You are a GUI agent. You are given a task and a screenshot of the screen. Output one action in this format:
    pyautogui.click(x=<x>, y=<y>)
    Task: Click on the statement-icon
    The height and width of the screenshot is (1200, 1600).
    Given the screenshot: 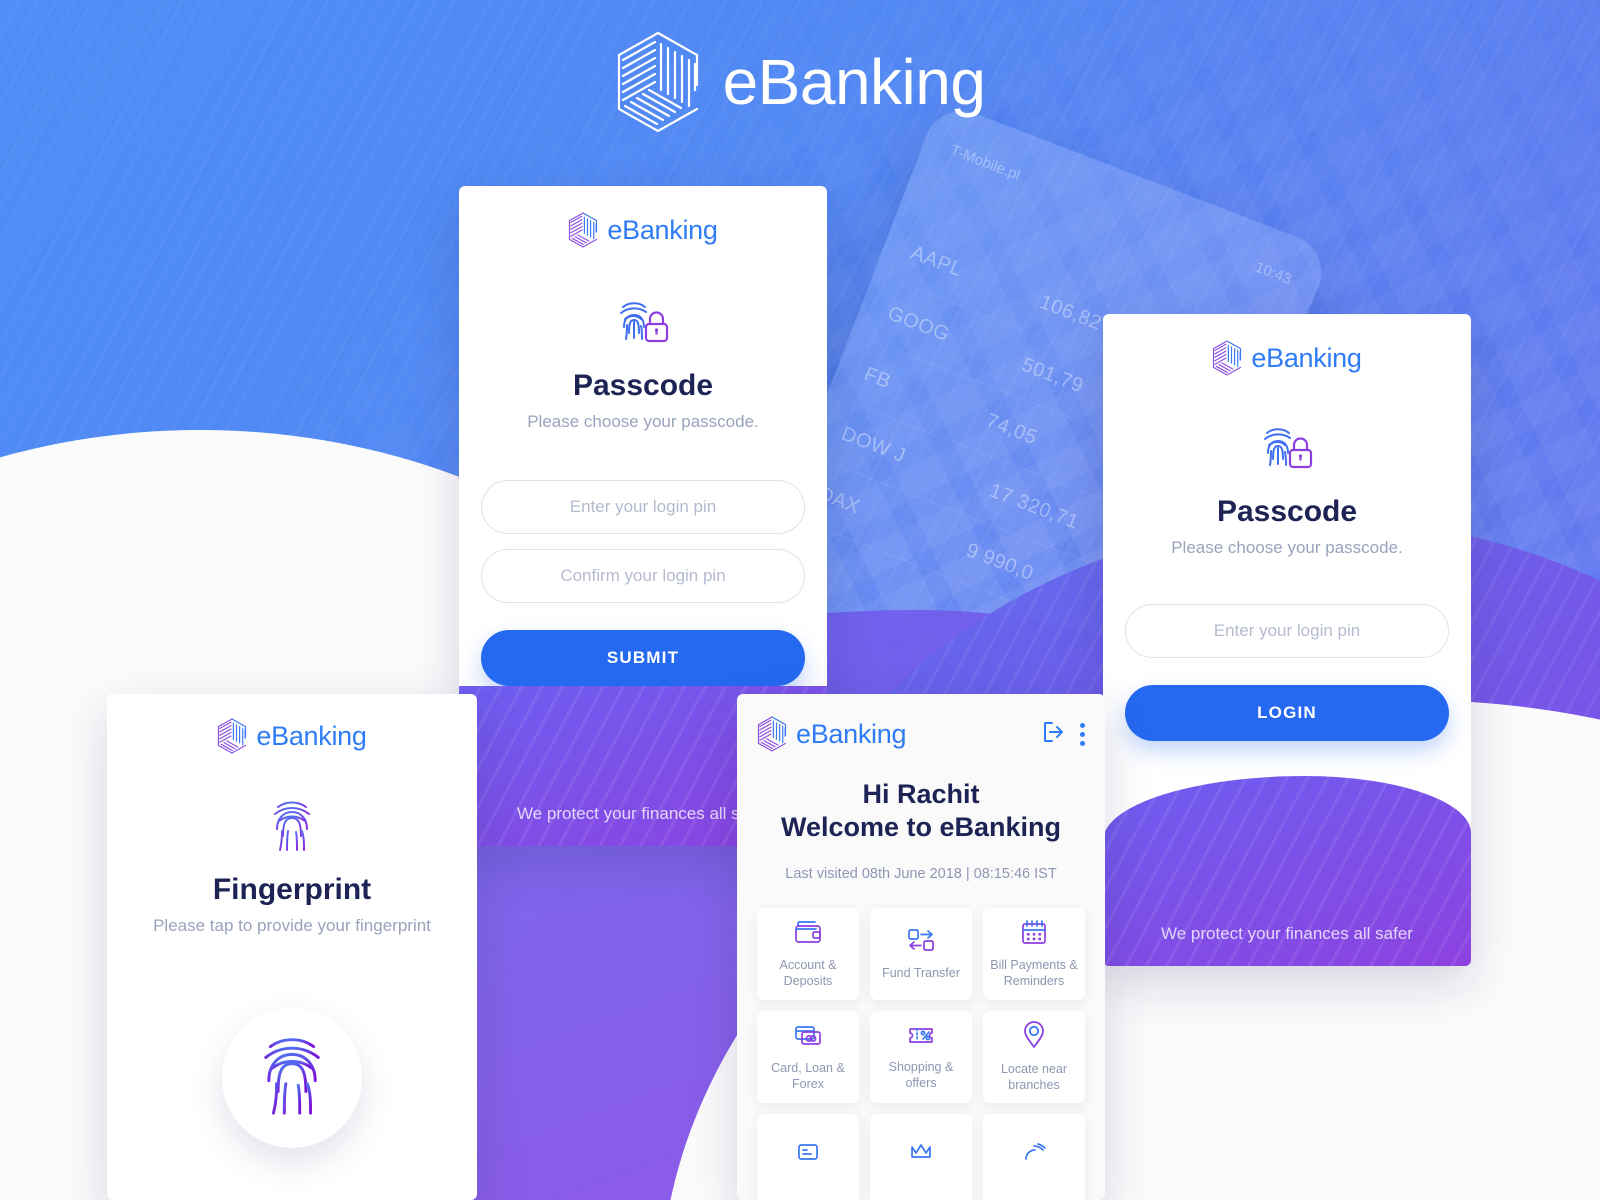 What is the action you would take?
    pyautogui.click(x=808, y=1156)
    